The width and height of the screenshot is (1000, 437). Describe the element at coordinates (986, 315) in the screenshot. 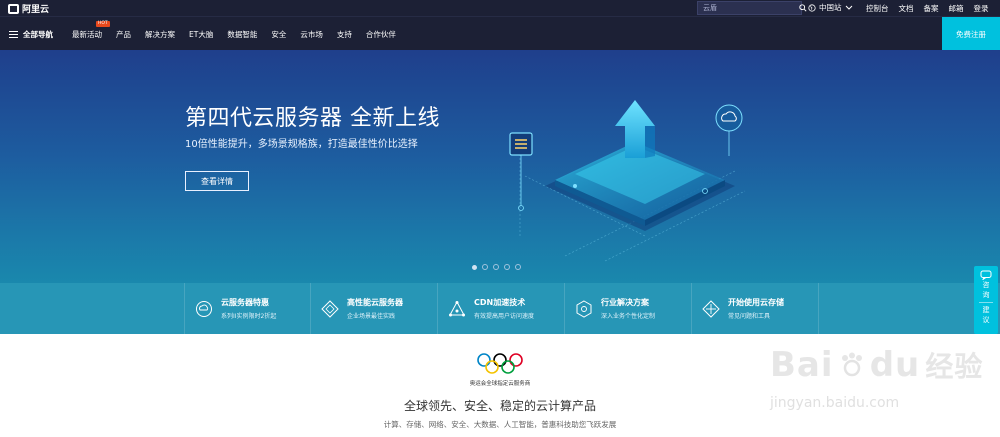

I see `suggest-button: 建议` at that location.